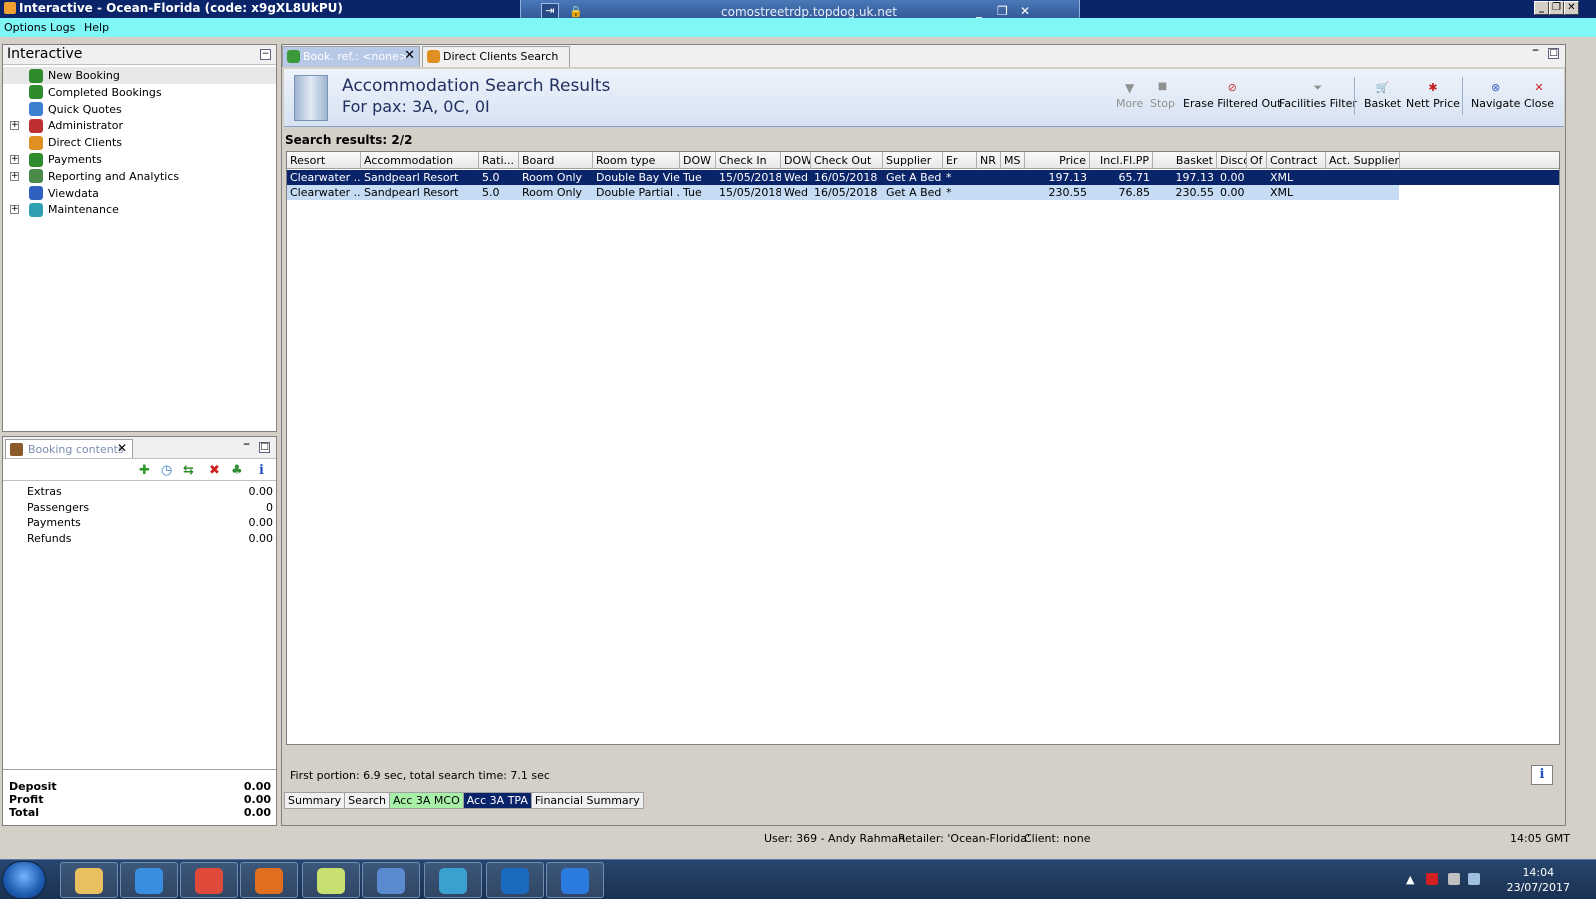 This screenshot has height=899, width=1596. What do you see at coordinates (1382, 95) in the screenshot?
I see `basket-button: 🛒 Basket` at bounding box center [1382, 95].